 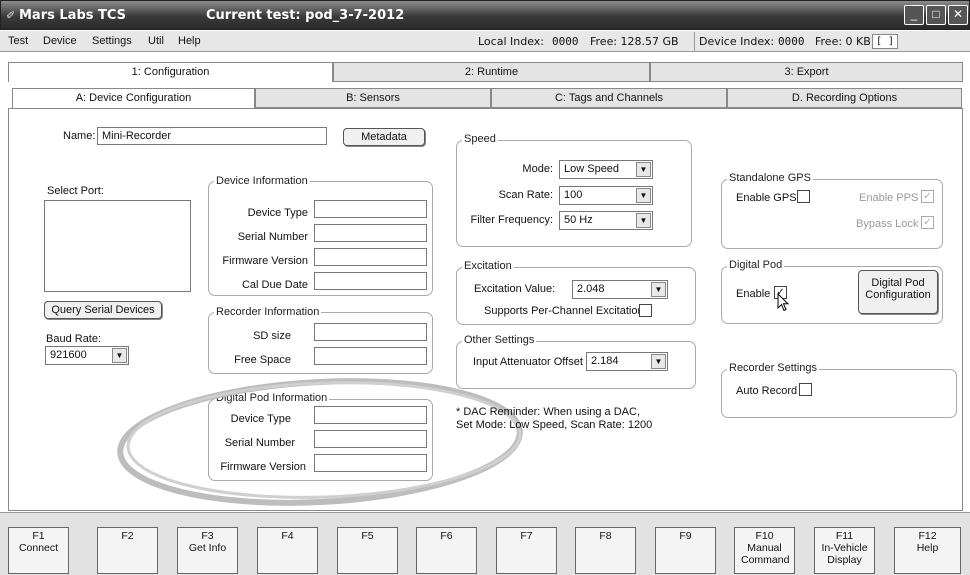 What do you see at coordinates (38, 536) in the screenshot?
I see `fkey-label: F1` at bounding box center [38, 536].